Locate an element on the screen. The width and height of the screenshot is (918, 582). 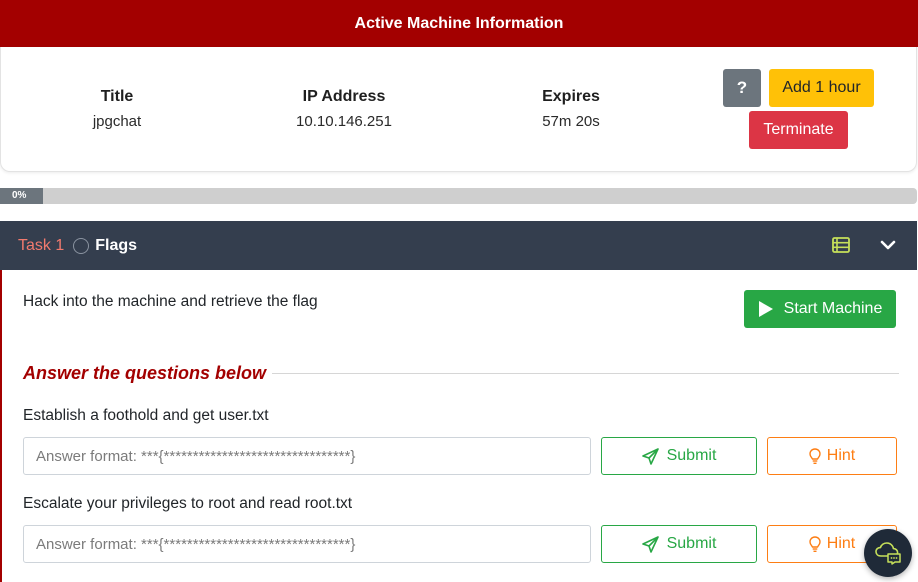
expires-label: Expires is located at coordinates (571, 96).